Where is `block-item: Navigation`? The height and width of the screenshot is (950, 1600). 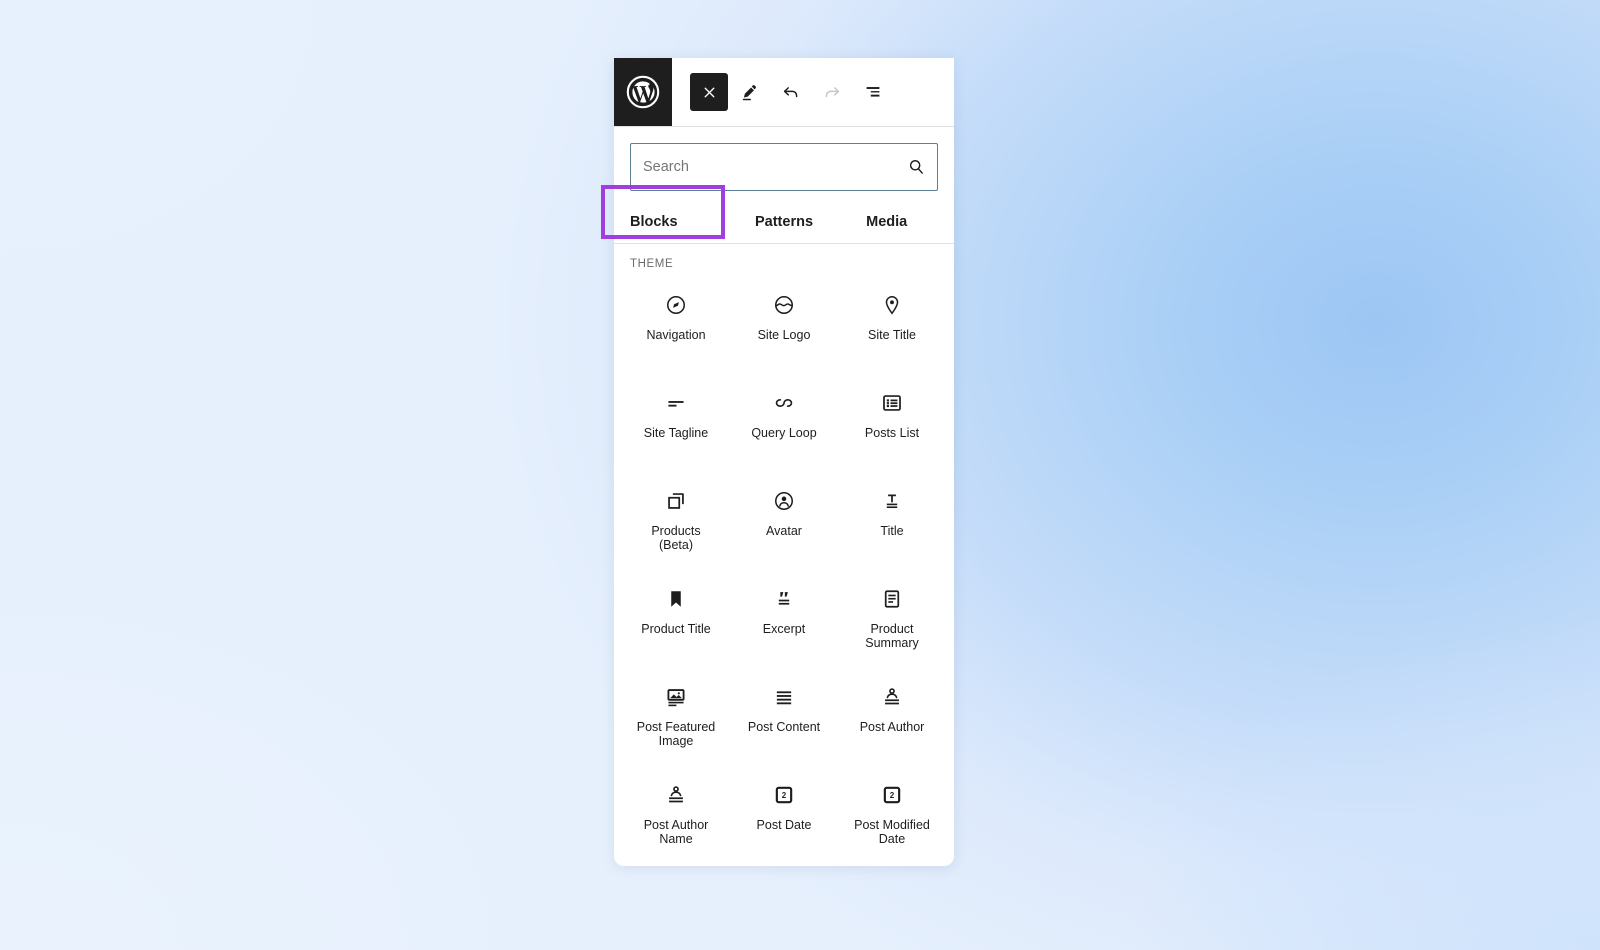 block-item: Navigation is located at coordinates (676, 325).